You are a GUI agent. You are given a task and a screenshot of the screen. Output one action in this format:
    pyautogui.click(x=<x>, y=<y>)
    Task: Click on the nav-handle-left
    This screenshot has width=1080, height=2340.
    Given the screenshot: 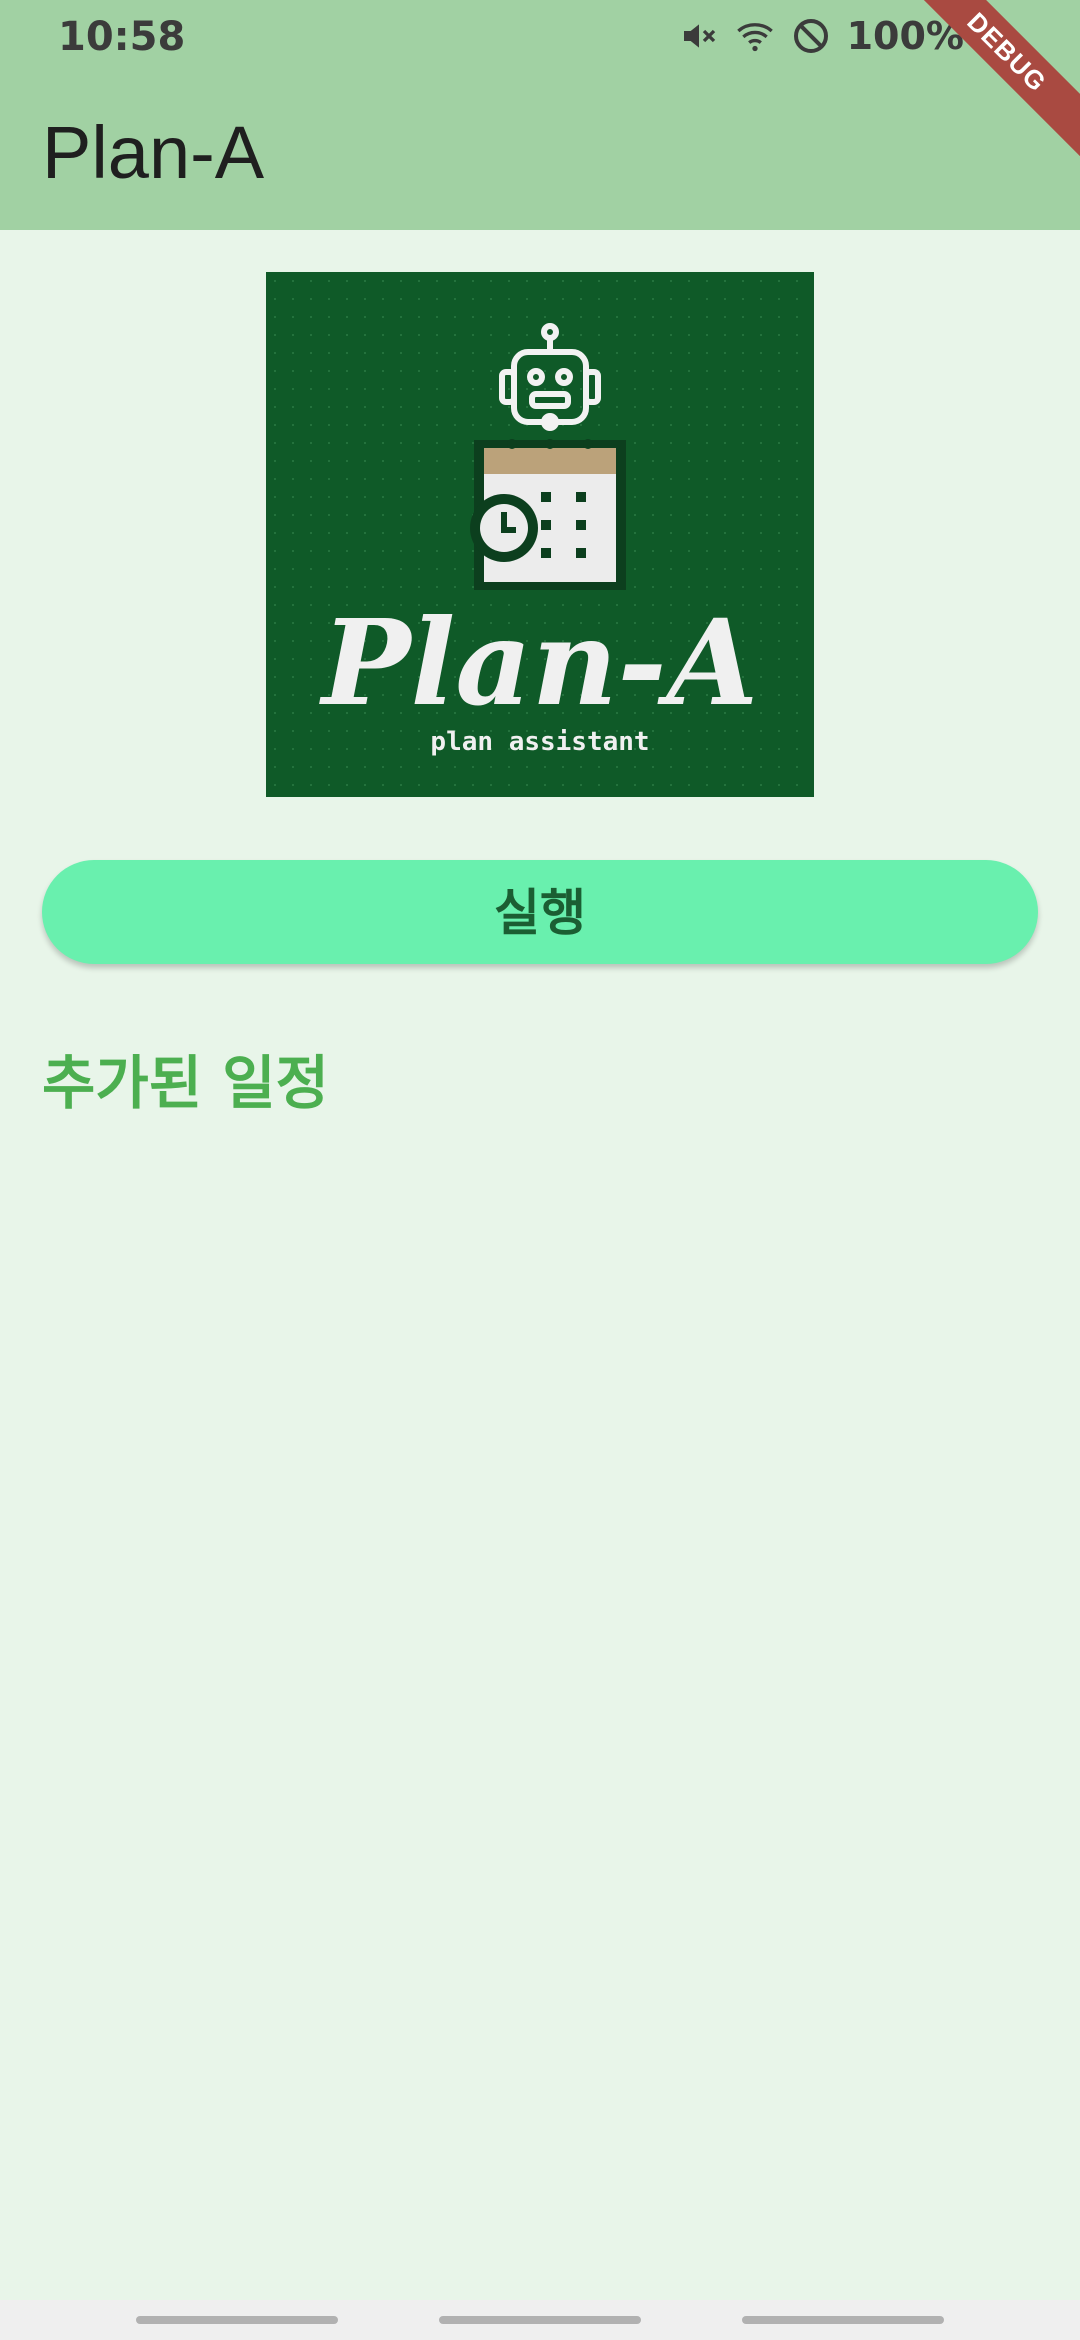 What is the action you would take?
    pyautogui.click(x=237, y=2320)
    